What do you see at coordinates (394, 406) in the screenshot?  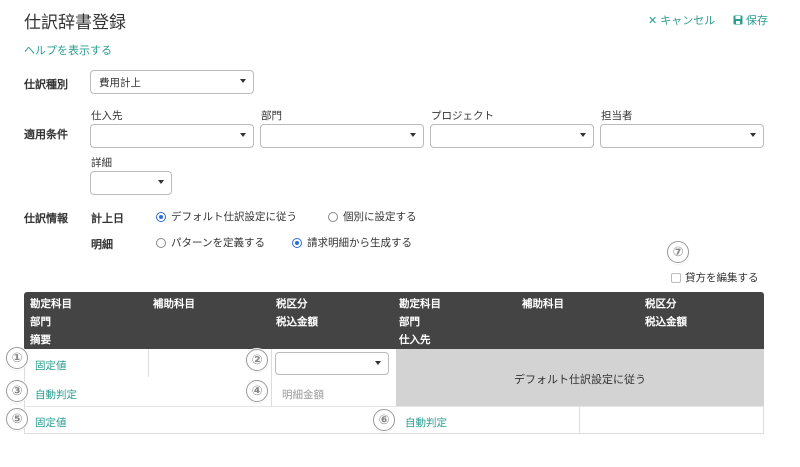 I see `row-divider` at bounding box center [394, 406].